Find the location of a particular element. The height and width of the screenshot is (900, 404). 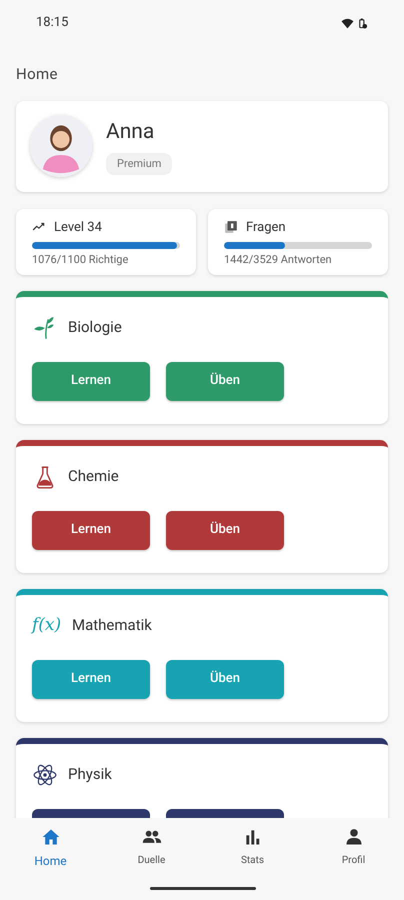

question-cards-icon is located at coordinates (231, 227).